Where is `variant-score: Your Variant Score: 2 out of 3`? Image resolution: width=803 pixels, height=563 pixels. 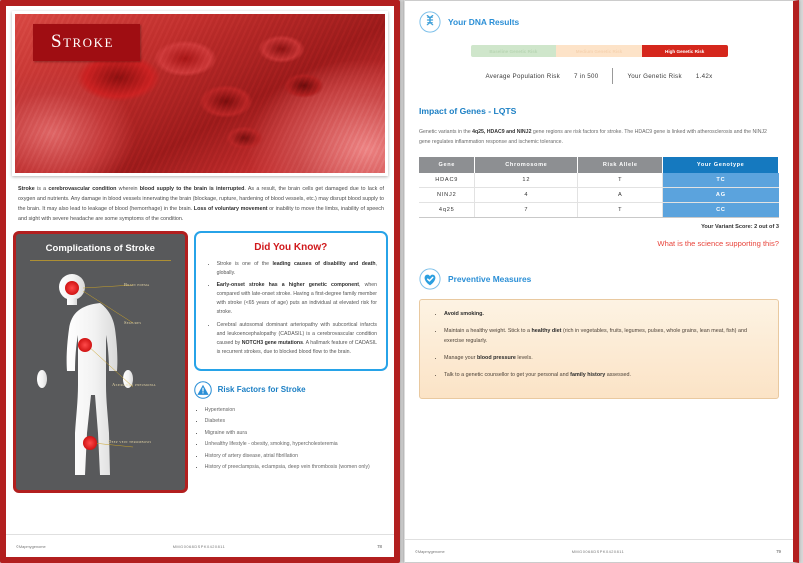
variant-score: Your Variant Score: 2 out of 3 is located at coordinates (740, 226).